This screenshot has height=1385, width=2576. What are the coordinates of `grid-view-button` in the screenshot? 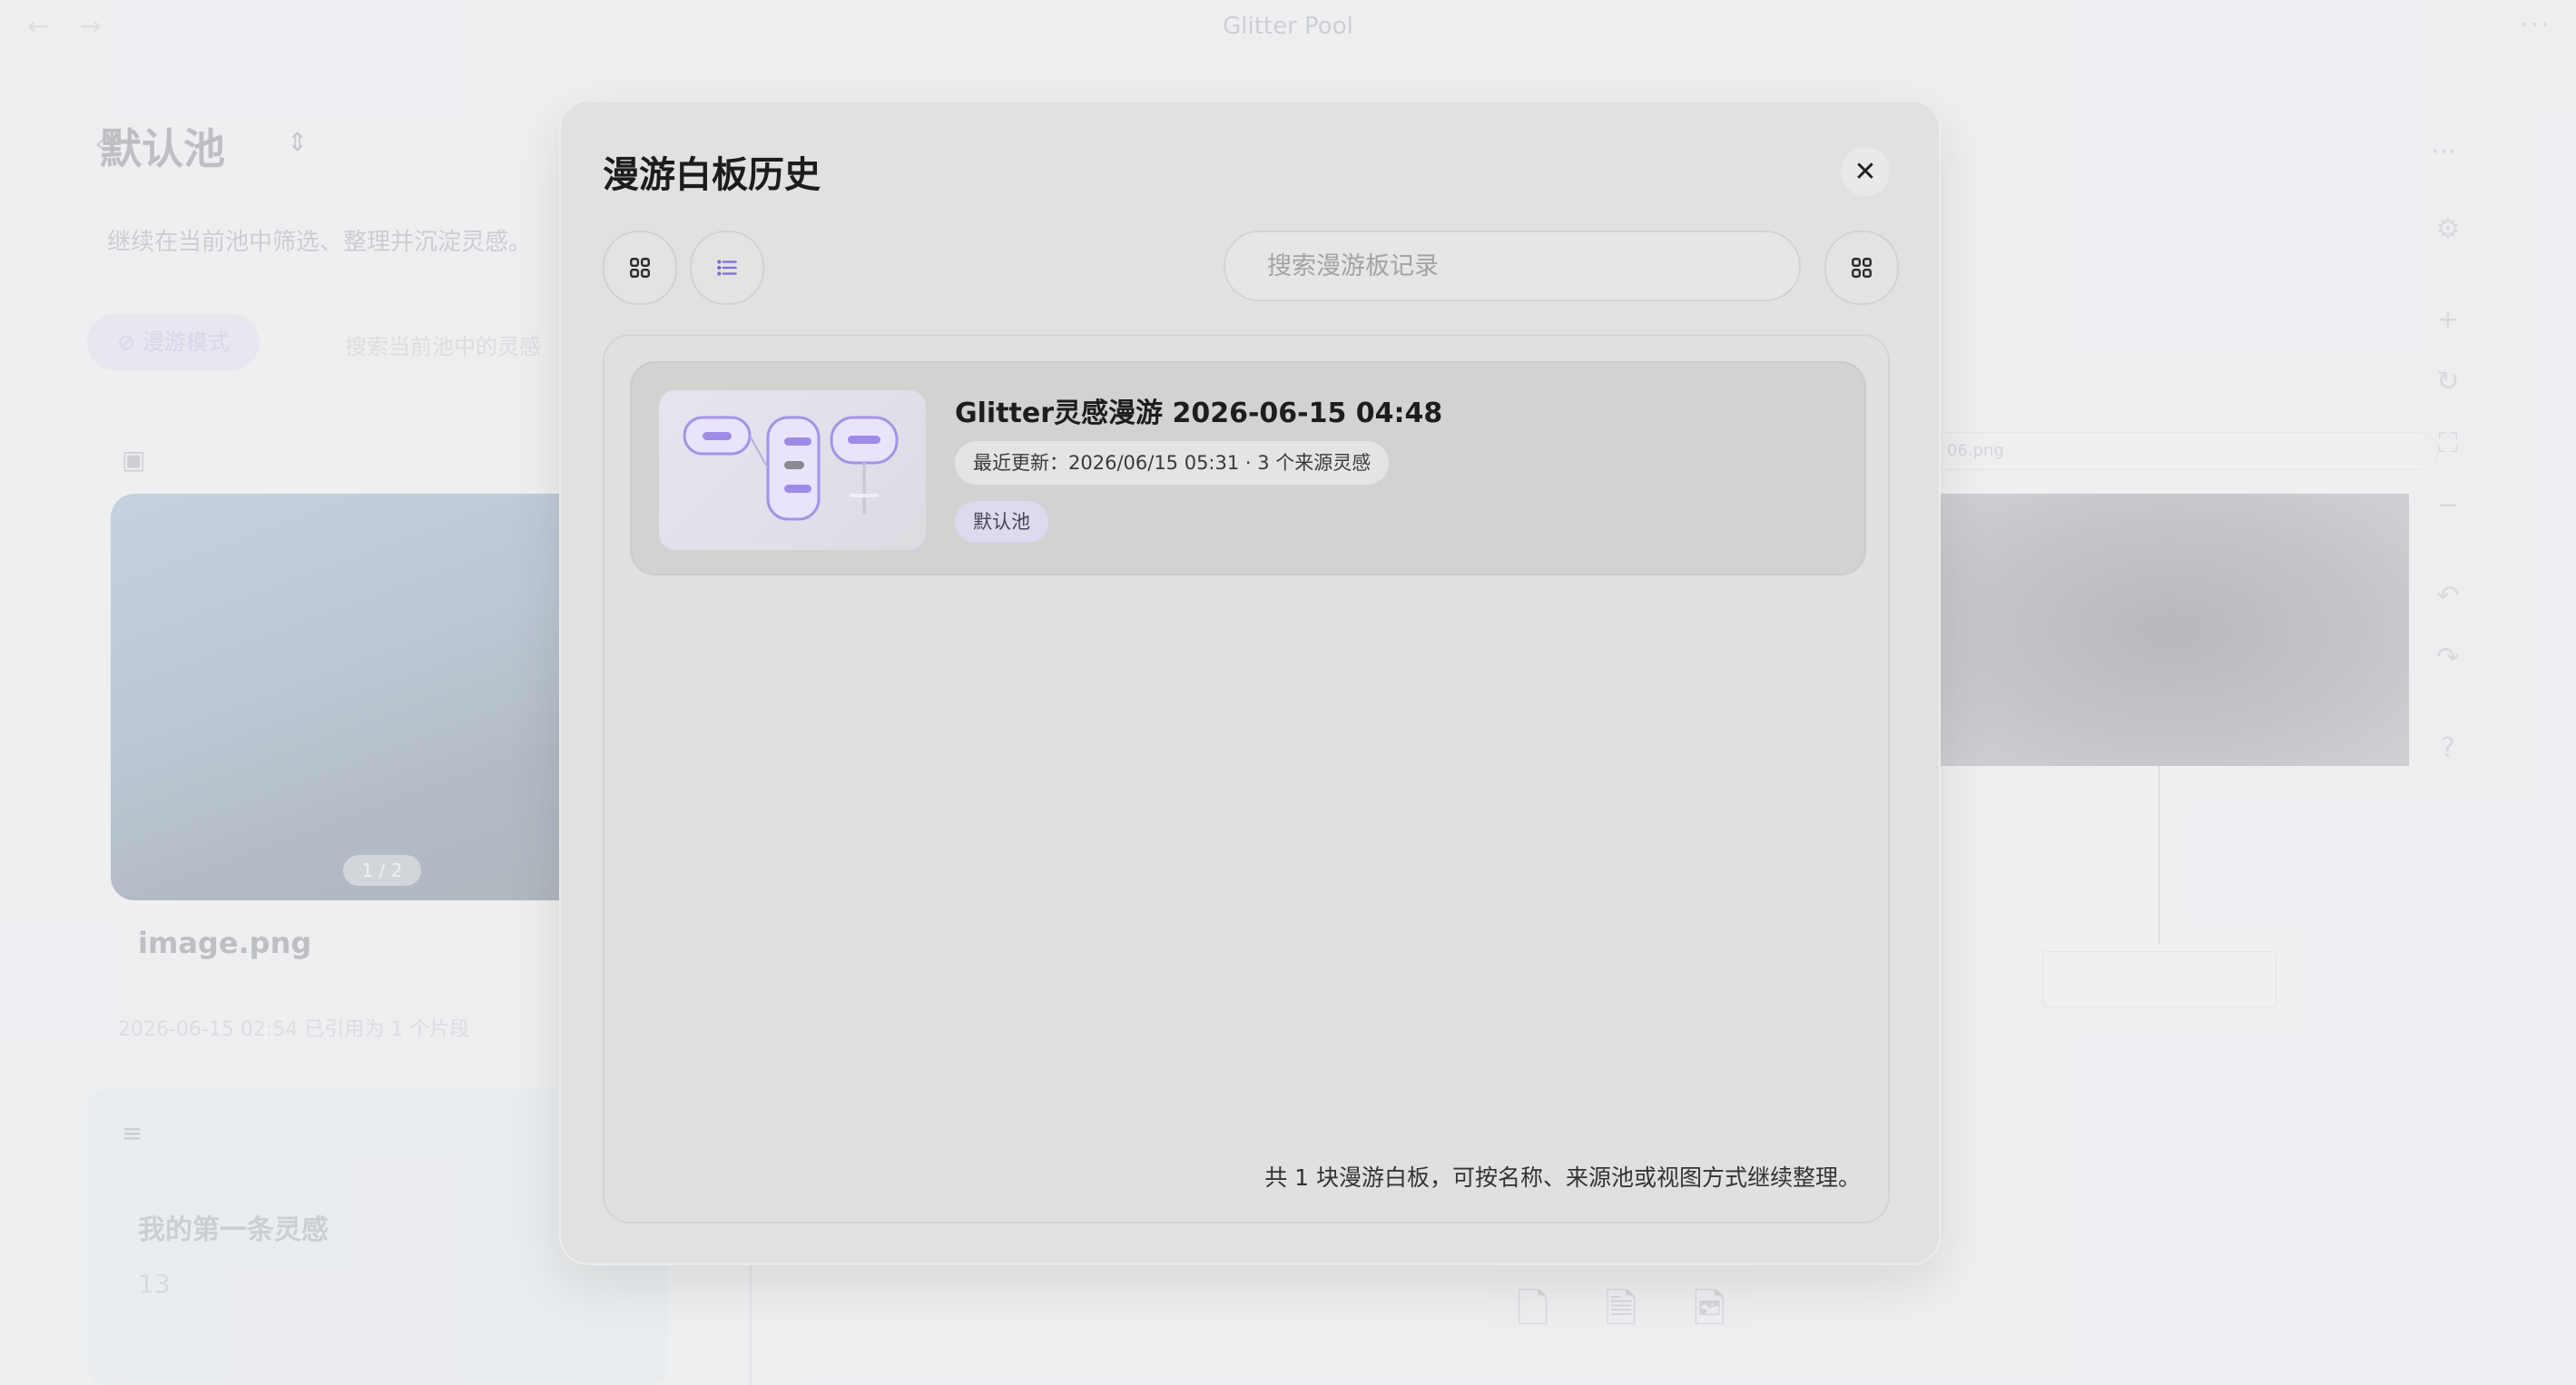 It's located at (640, 268).